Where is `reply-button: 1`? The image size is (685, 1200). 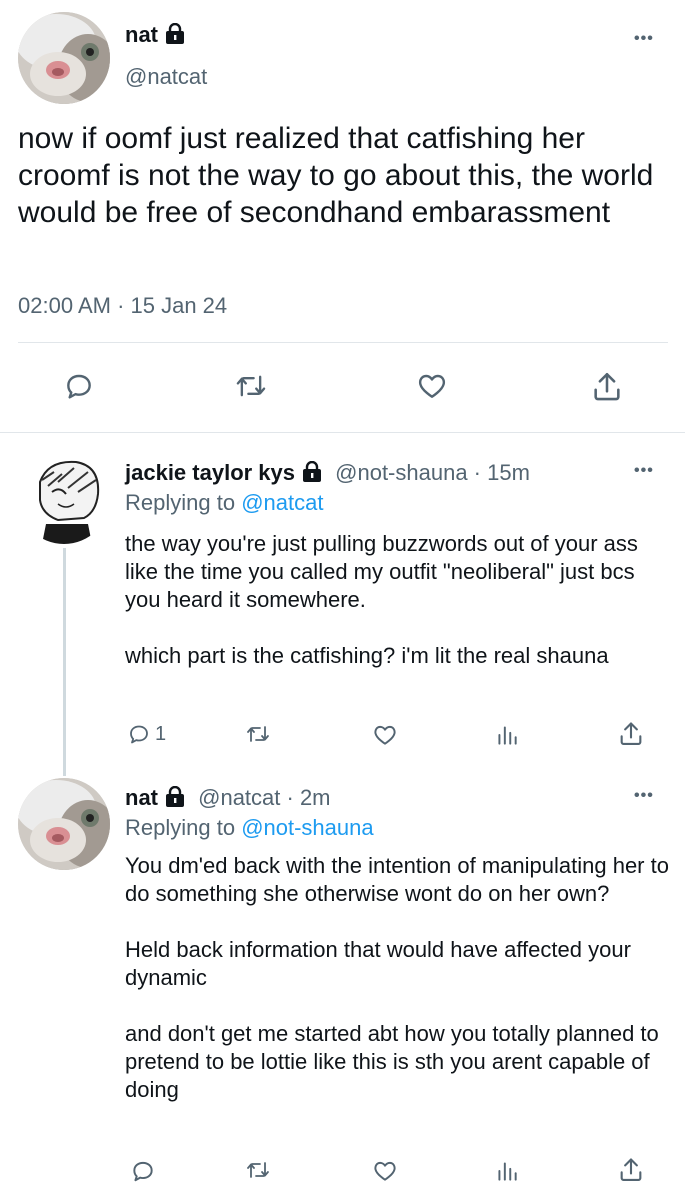 reply-button: 1 is located at coordinates (146, 734).